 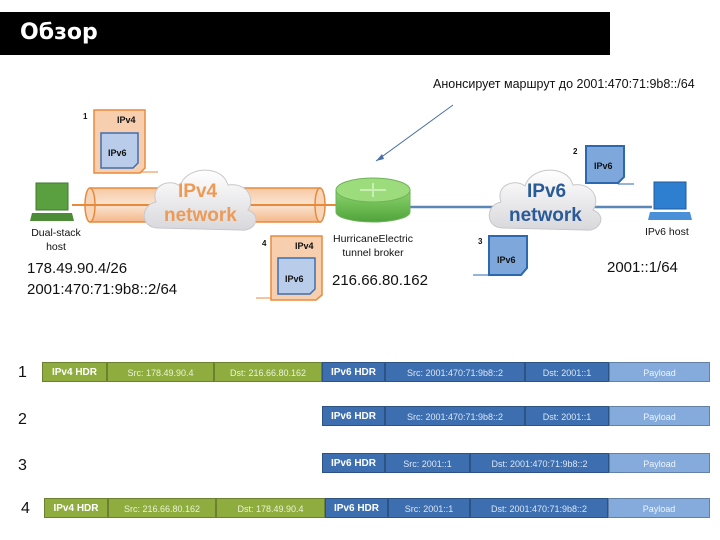 I want to click on ipv4-src: Src: 178.49.90.4, so click(x=160, y=372).